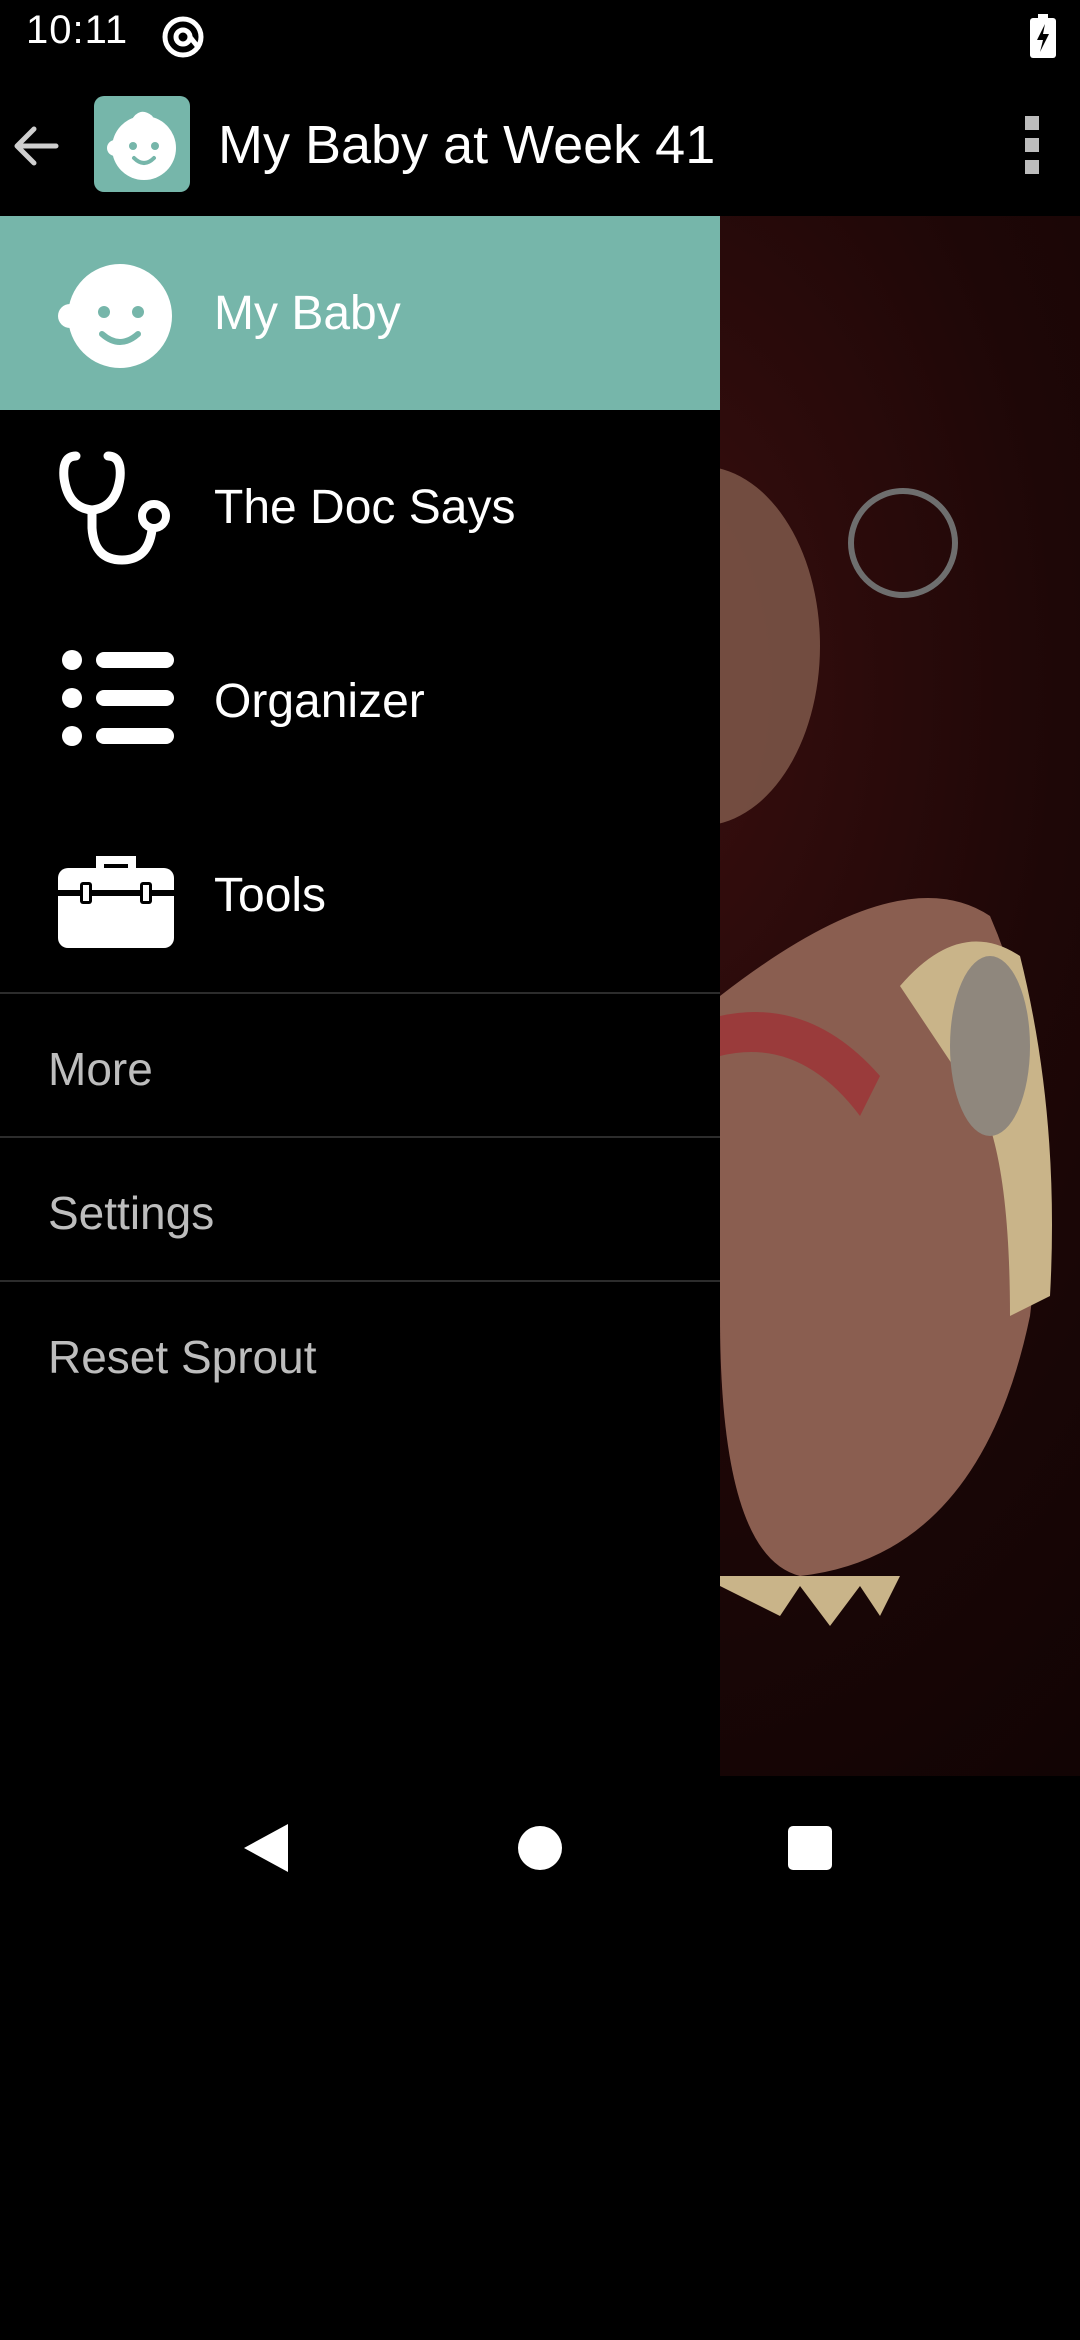 The width and height of the screenshot is (1080, 2340). I want to click on drawer-item-label: My Baby, so click(307, 313).